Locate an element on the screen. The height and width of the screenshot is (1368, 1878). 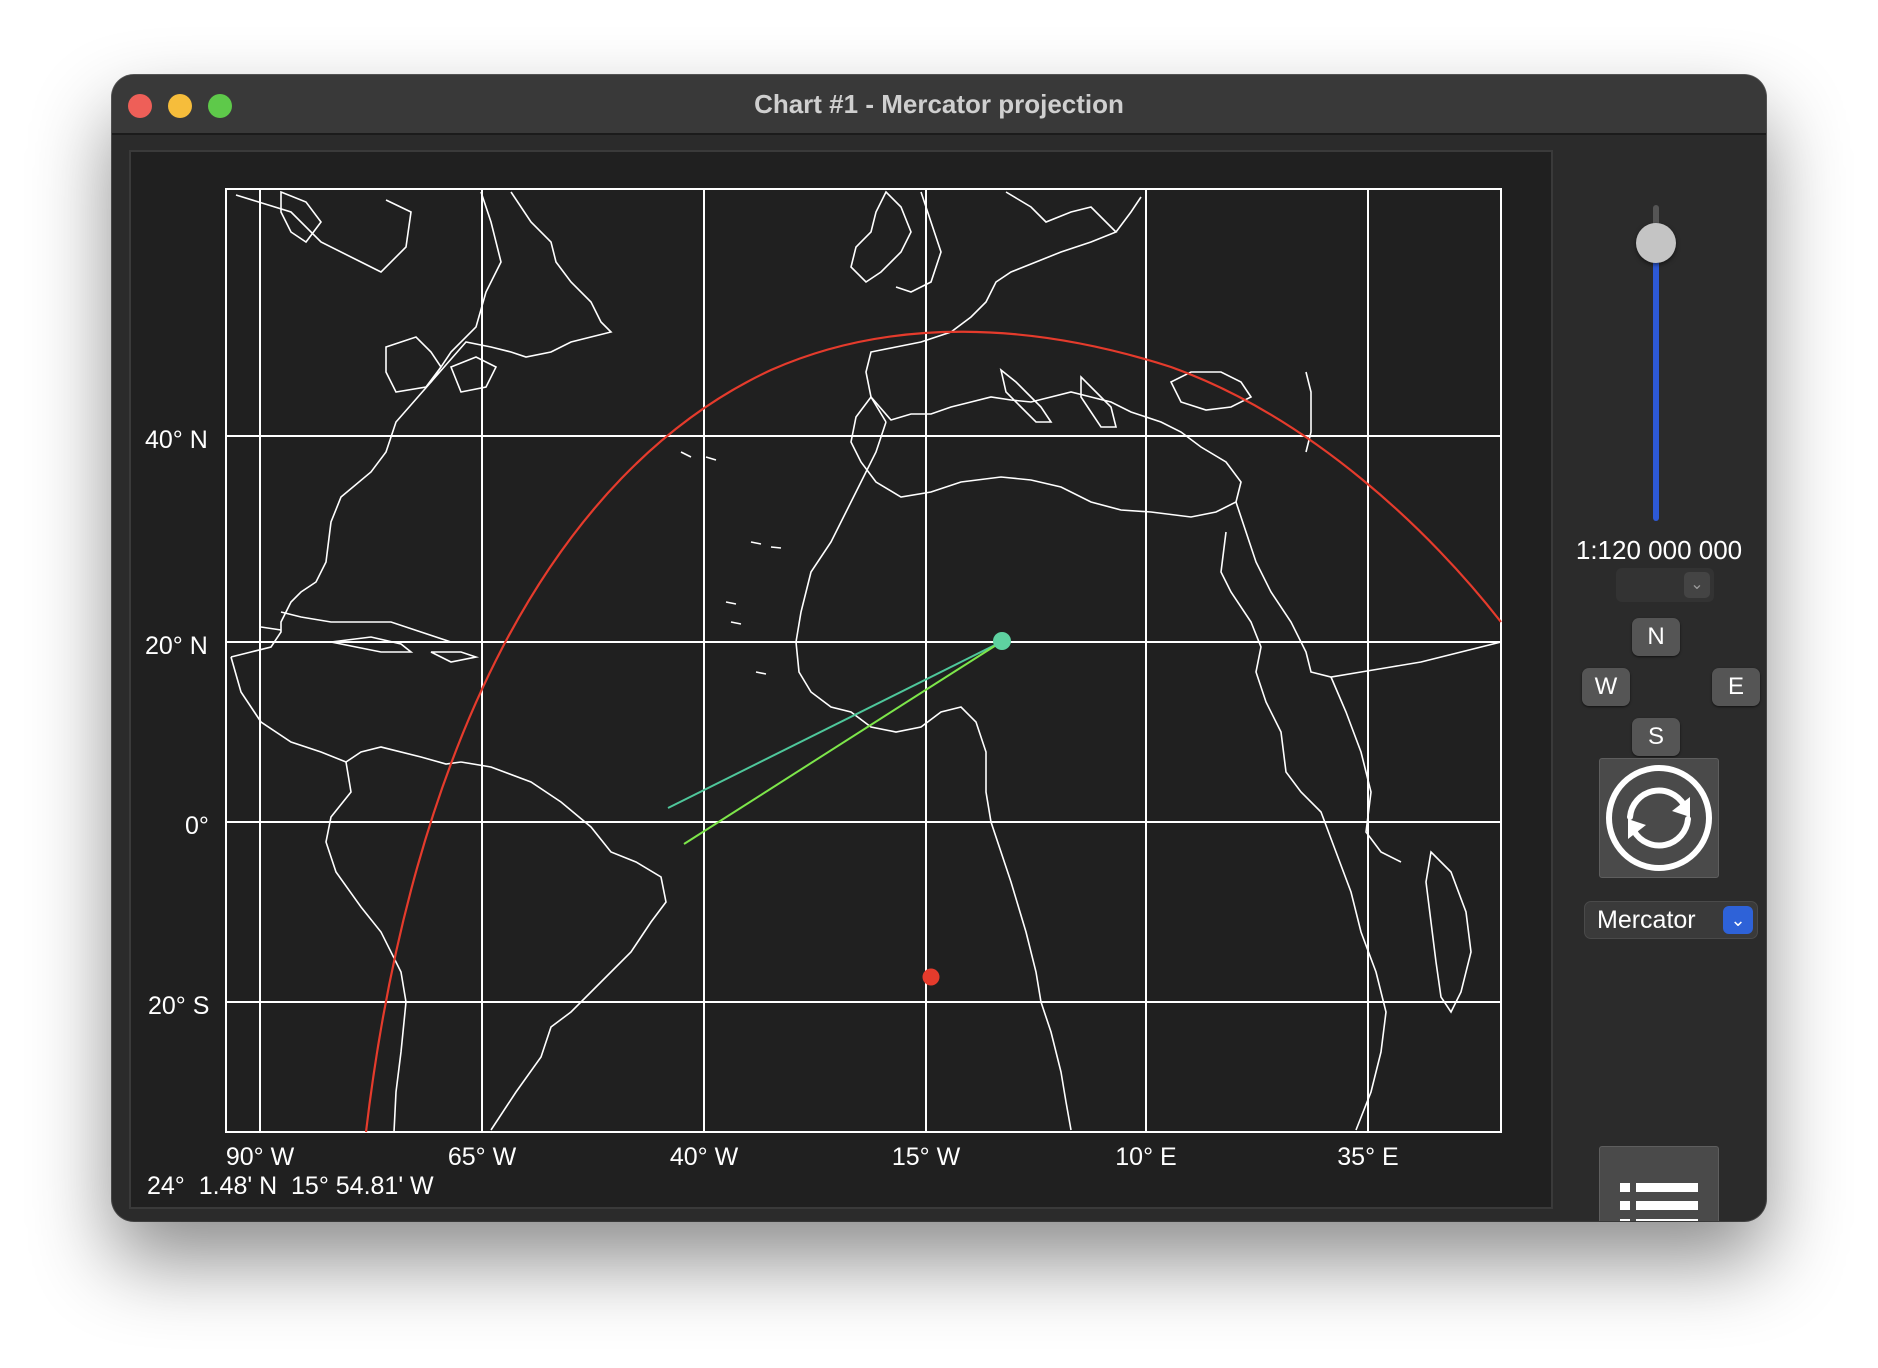
lat-label: 20° N is located at coordinates (176, 646).